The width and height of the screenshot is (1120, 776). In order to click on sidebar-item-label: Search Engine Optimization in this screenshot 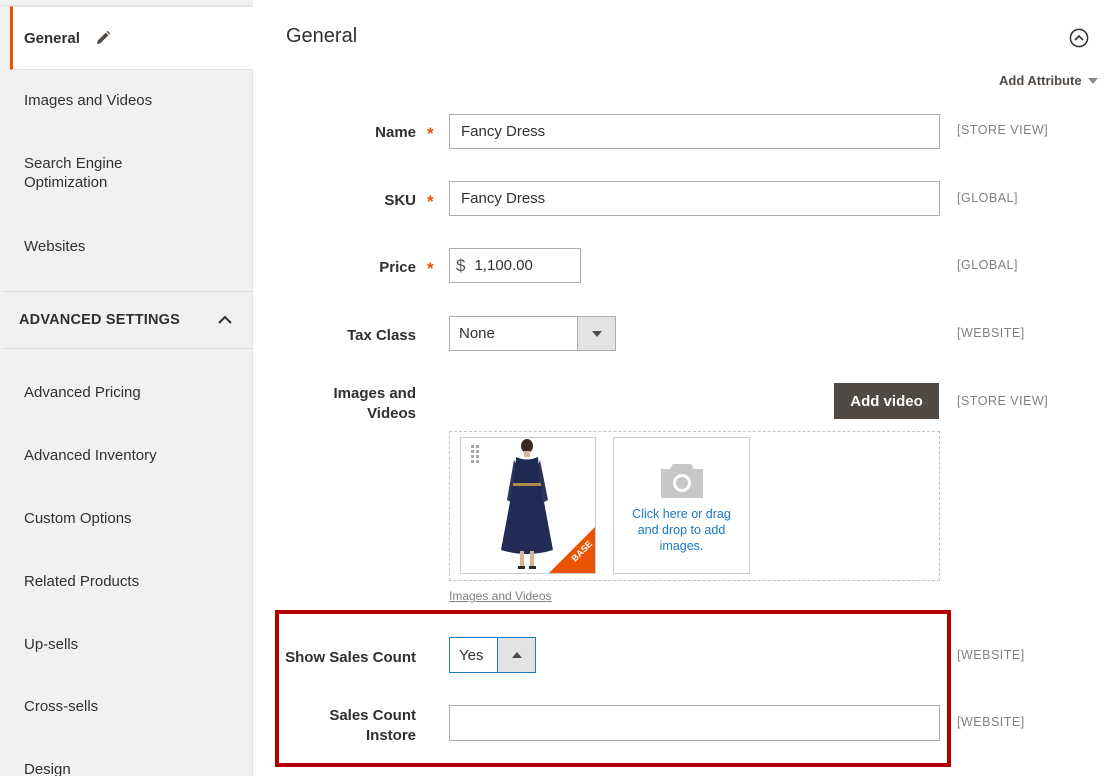, I will do `click(73, 173)`.